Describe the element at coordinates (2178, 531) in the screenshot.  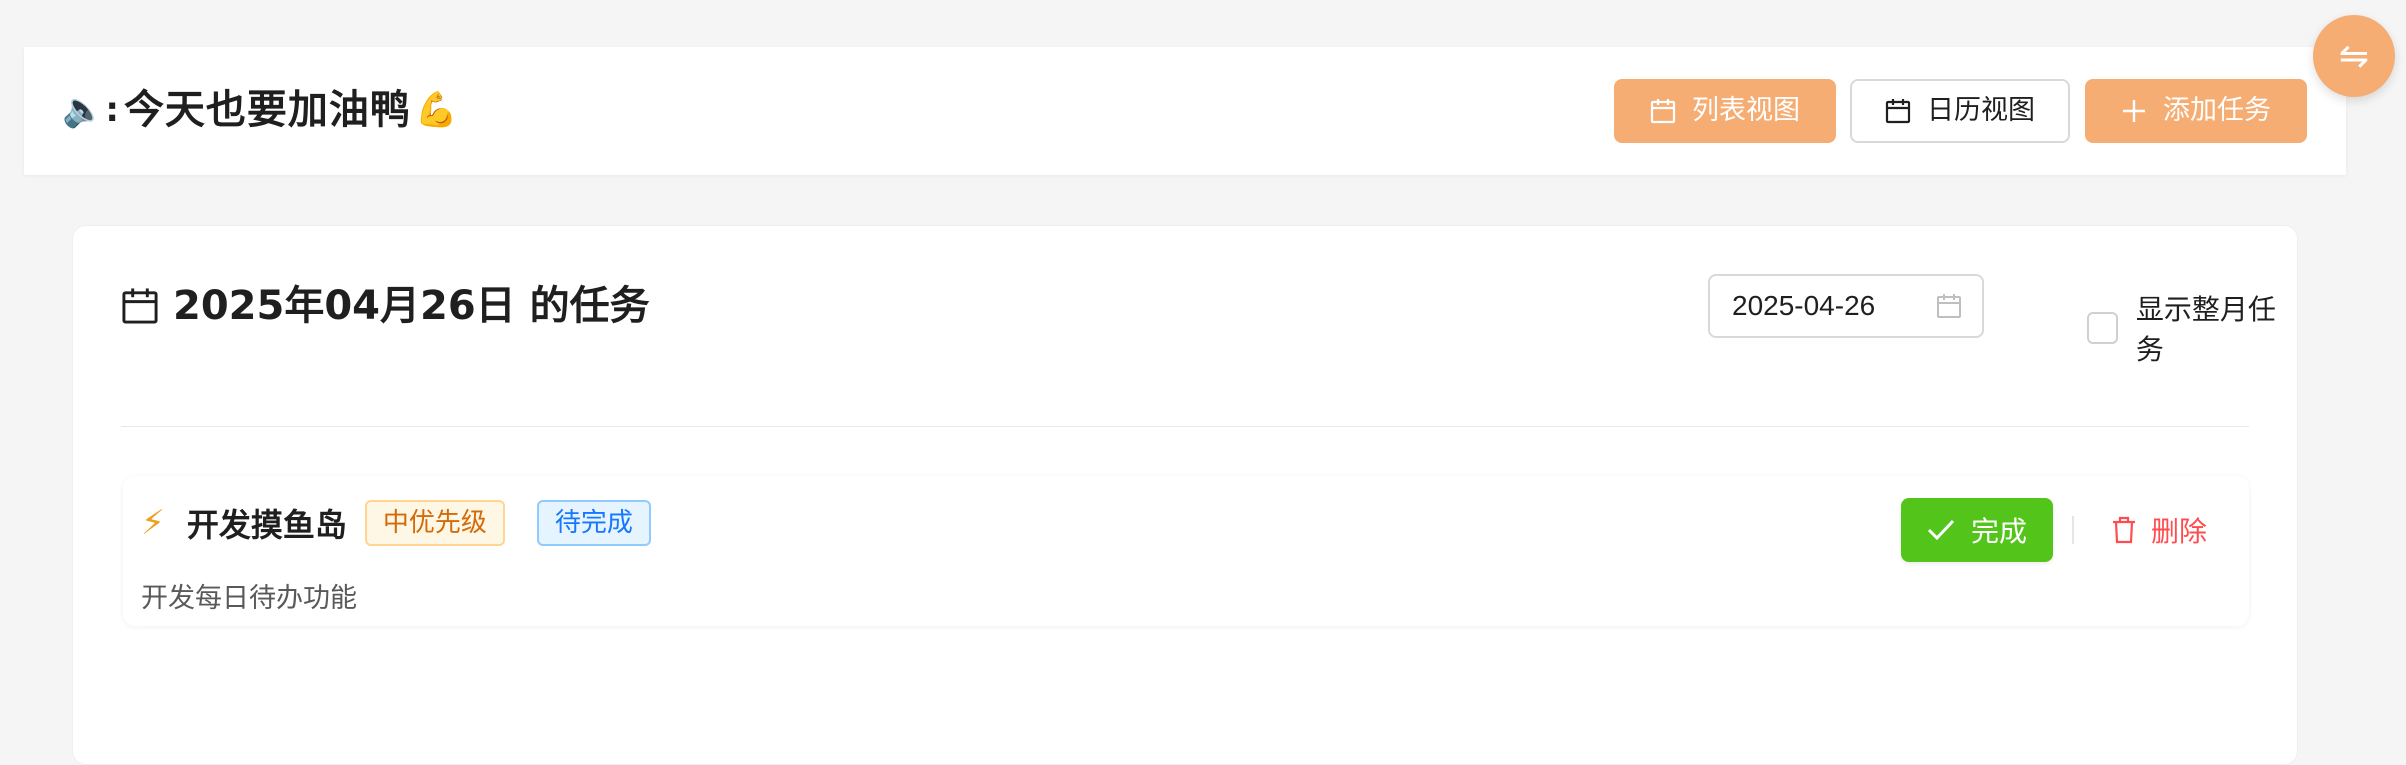
I see `delete-label: 删除` at that location.